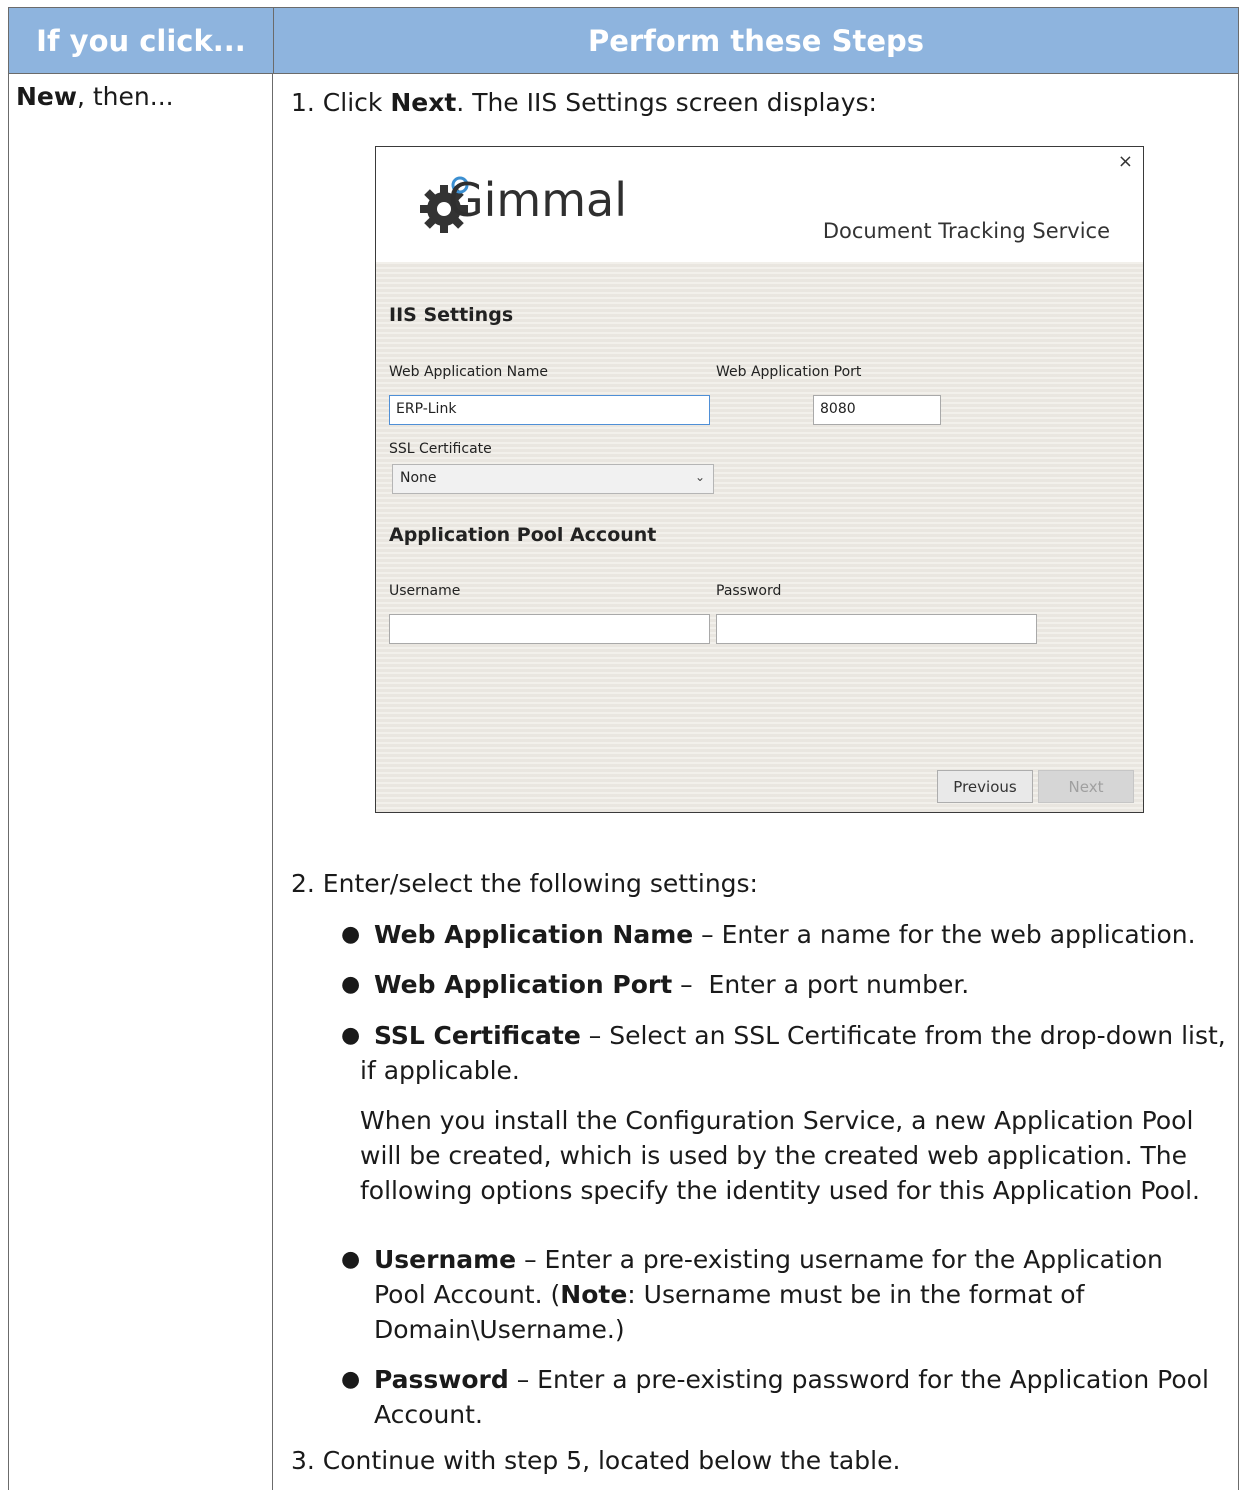 Image resolution: width=1247 pixels, height=1490 pixels. What do you see at coordinates (467, 1294) in the screenshot?
I see `bullet-username-l2a: Pool Account. (` at bounding box center [467, 1294].